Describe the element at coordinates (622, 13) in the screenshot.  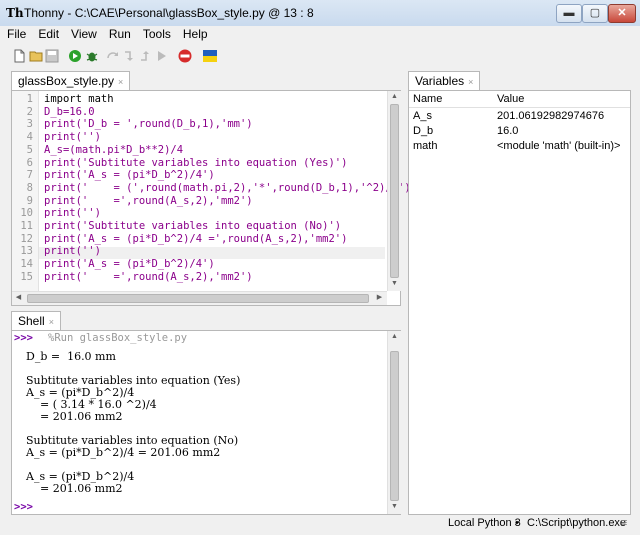
I see `close-button: ✕` at that location.